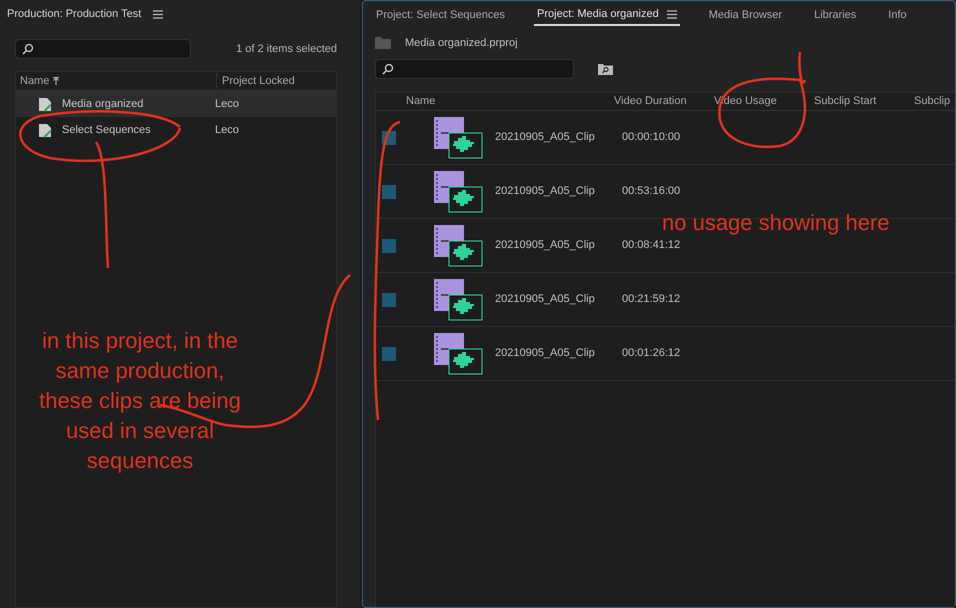  I want to click on panel-tab: Media Browser, so click(746, 15).